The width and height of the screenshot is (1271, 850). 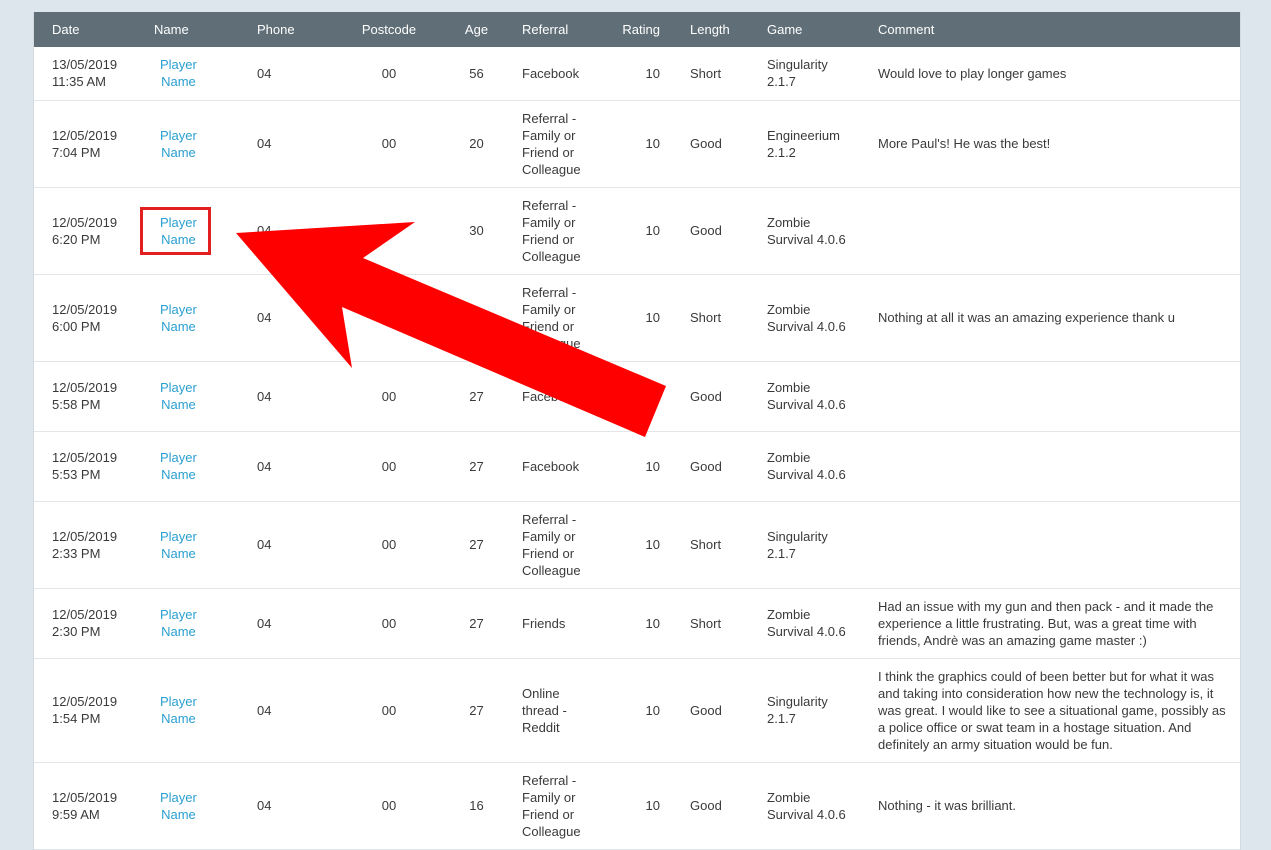 What do you see at coordinates (85, 144) in the screenshot?
I see `date-cell: 12/05/2019 7:04 PM` at bounding box center [85, 144].